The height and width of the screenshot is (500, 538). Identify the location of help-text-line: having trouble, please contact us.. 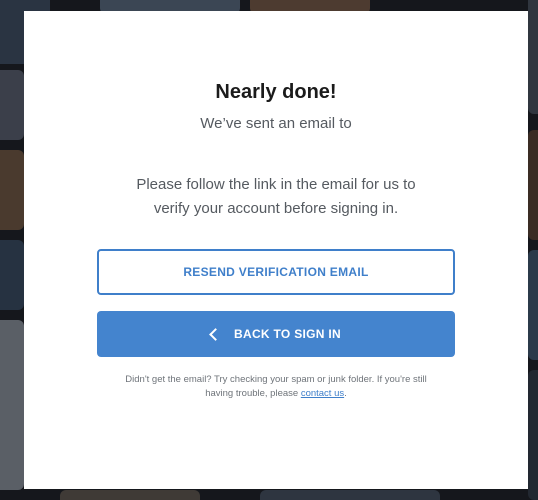
(276, 394).